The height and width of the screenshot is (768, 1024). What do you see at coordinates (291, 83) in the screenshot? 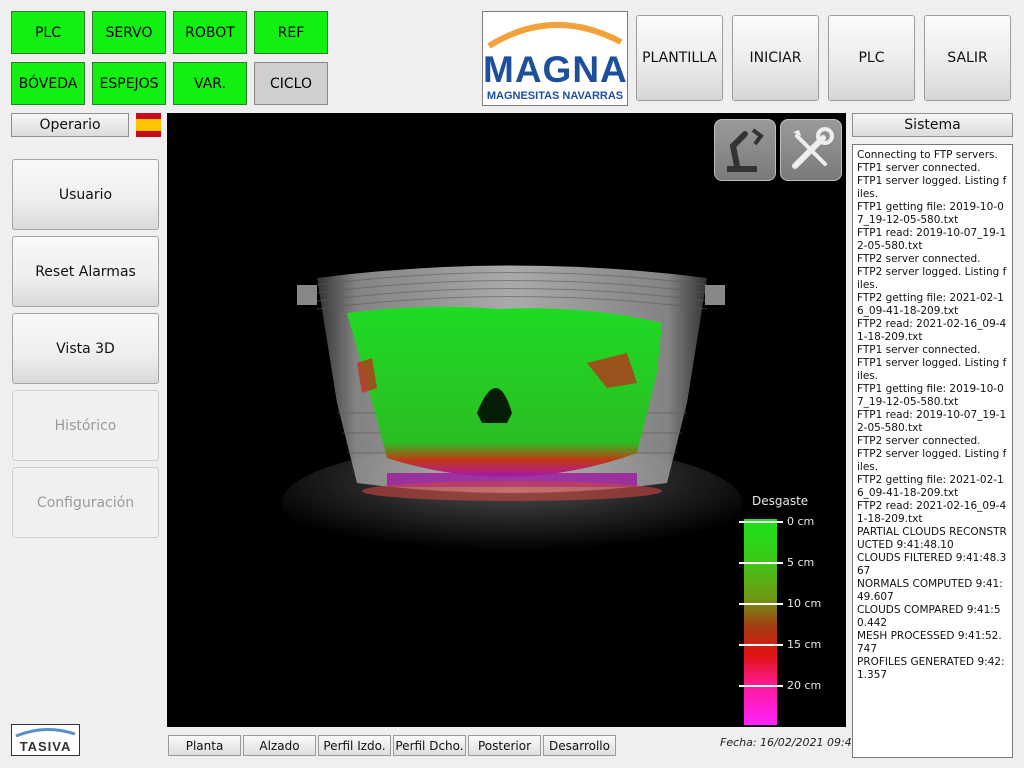
I see `status-ciclo: CICLO` at bounding box center [291, 83].